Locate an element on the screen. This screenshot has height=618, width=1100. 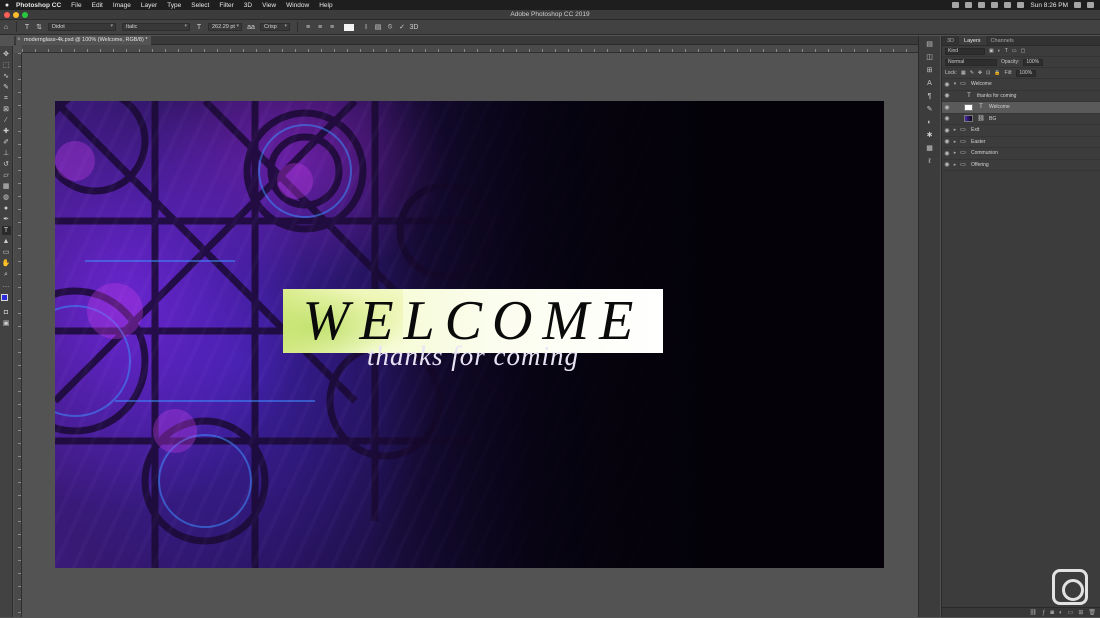
foreground-color-swatch is located at coordinates (4, 297).